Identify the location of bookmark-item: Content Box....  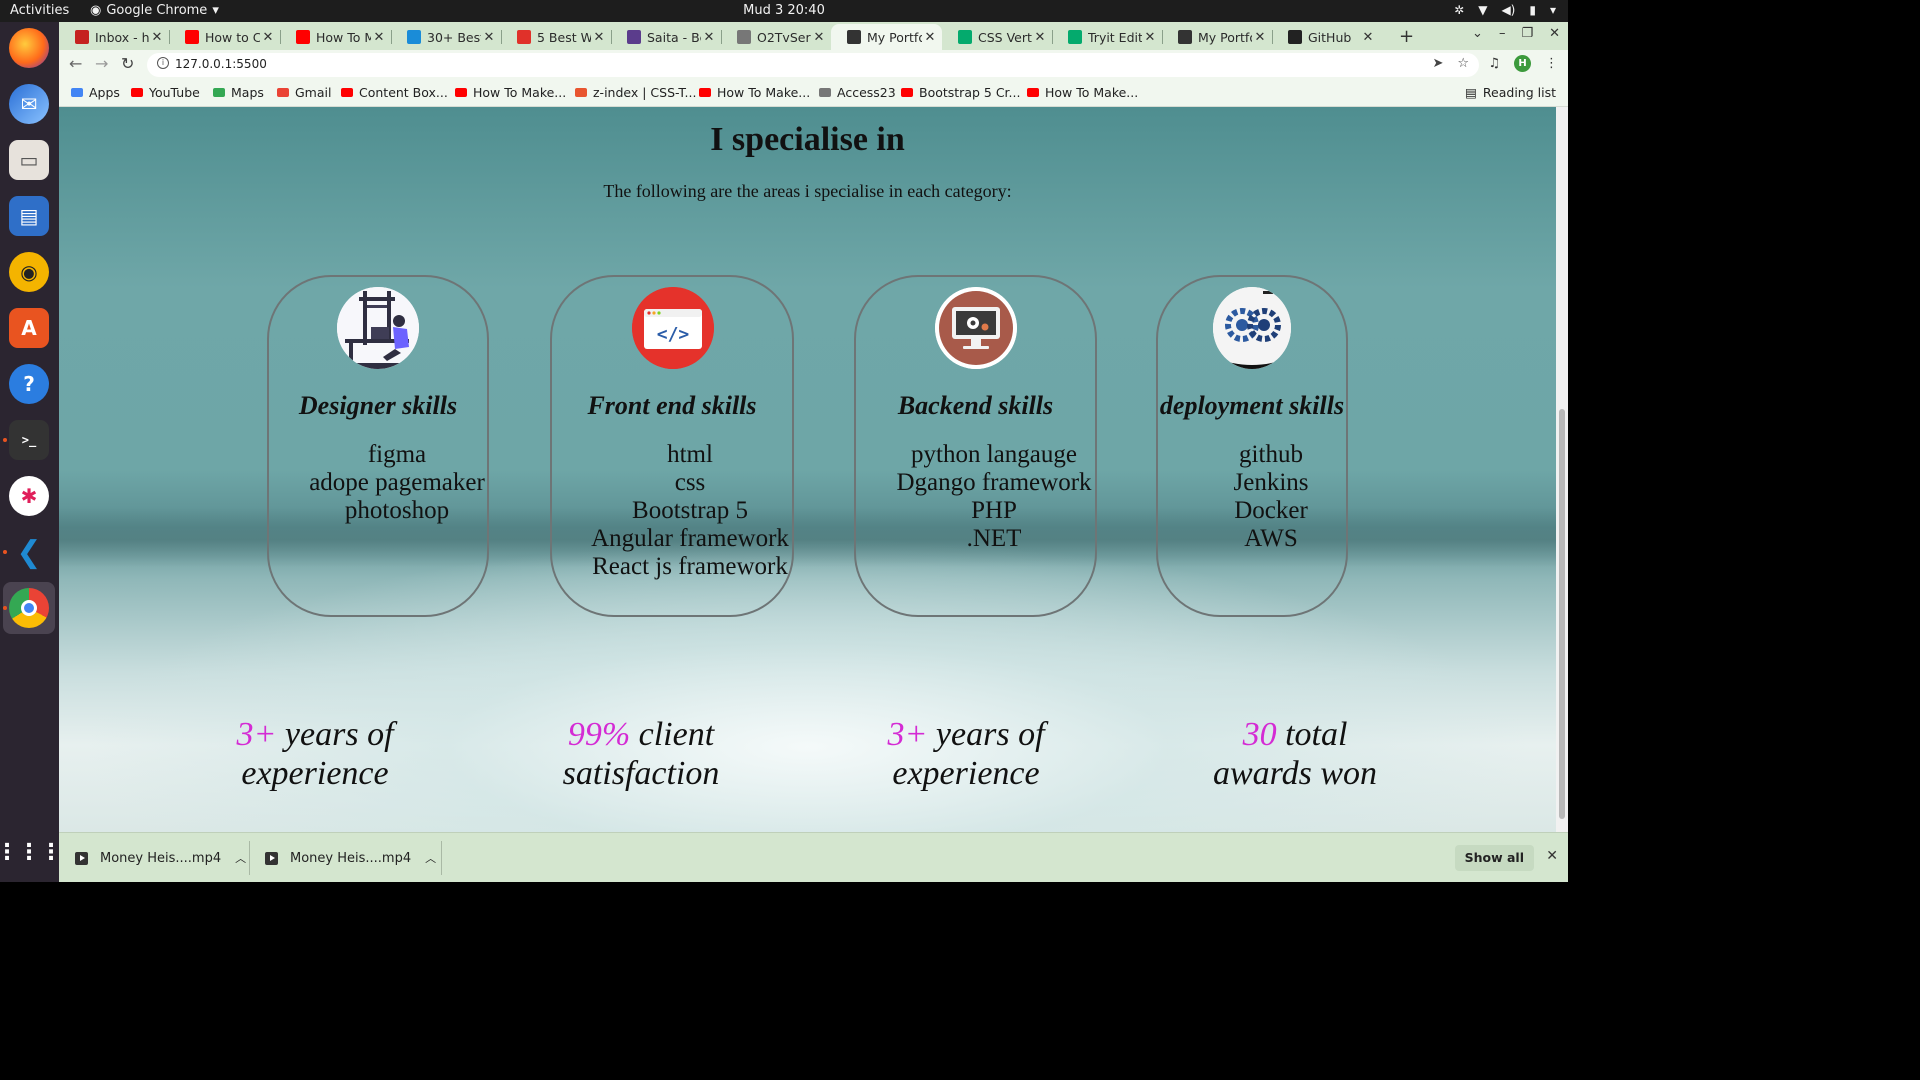
(394, 92).